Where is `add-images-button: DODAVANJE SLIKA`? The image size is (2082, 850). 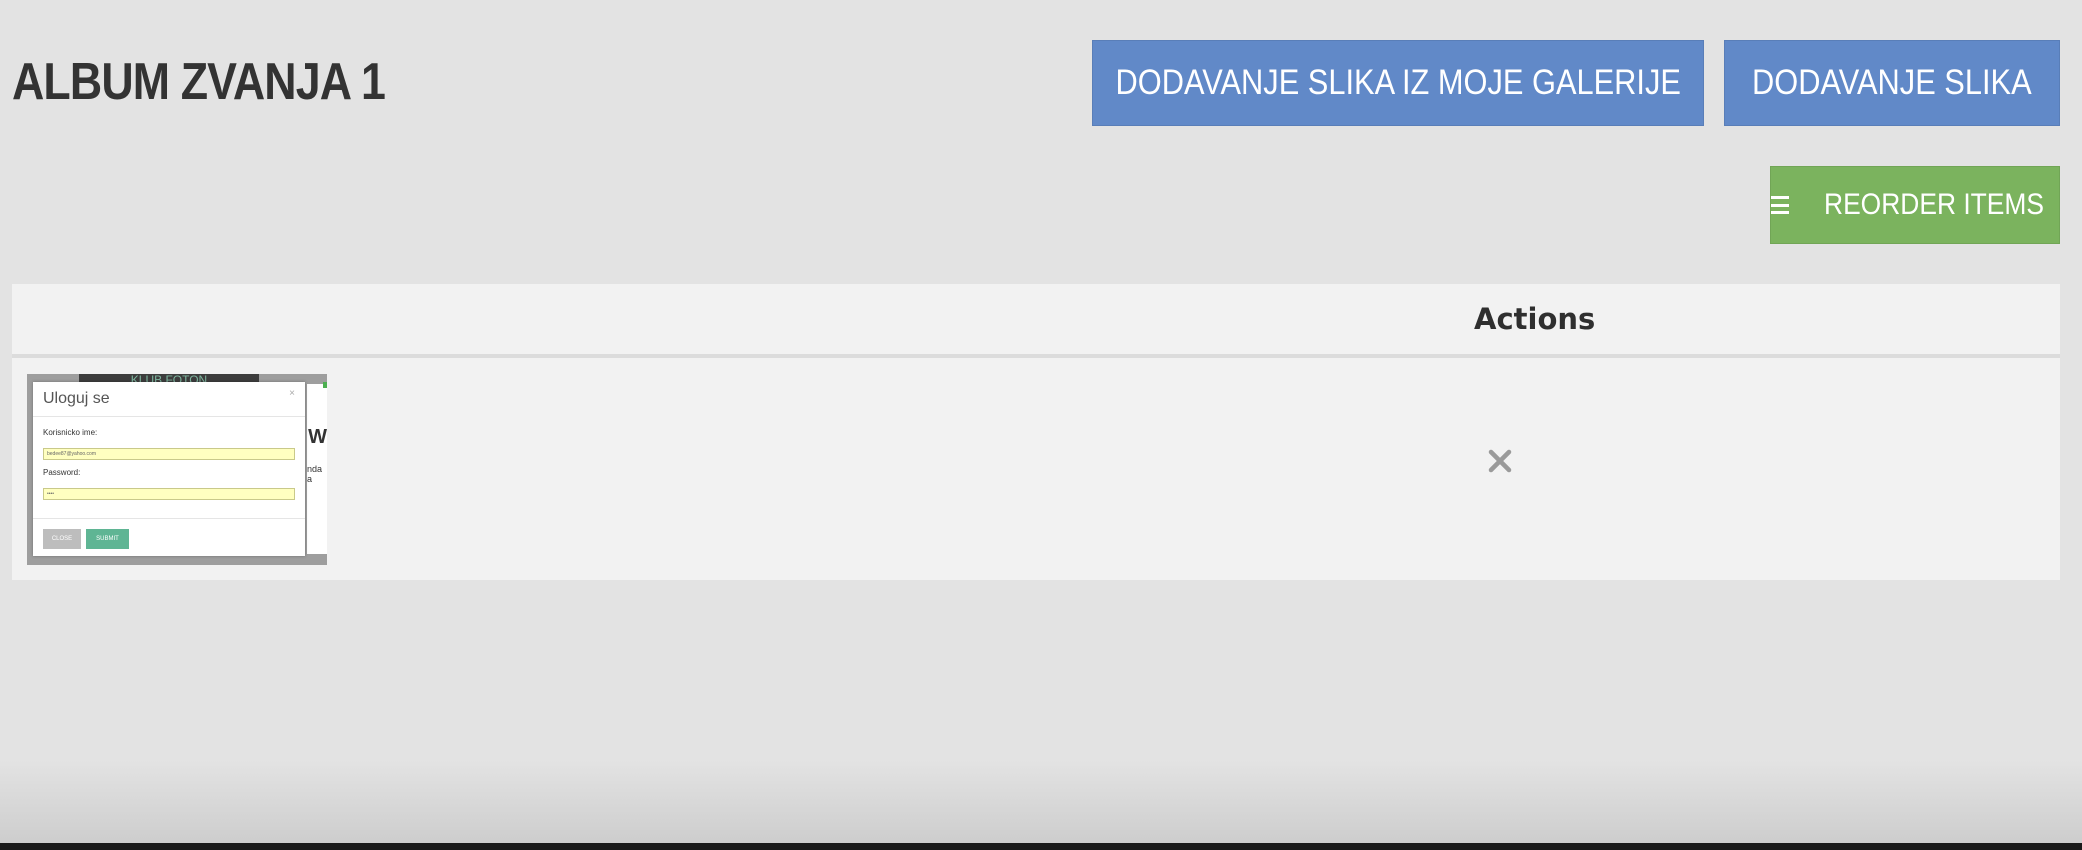
add-images-button: DODAVANJE SLIKA is located at coordinates (1892, 83).